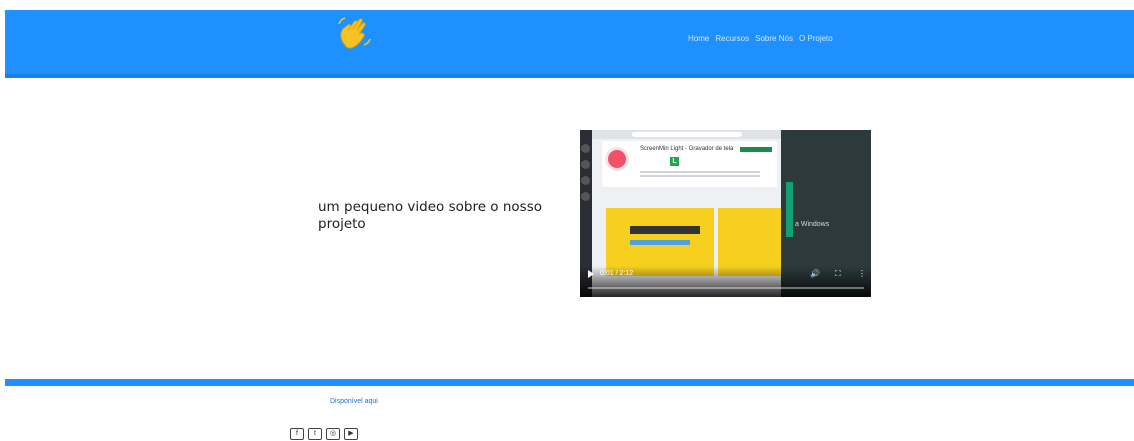 The height and width of the screenshot is (441, 1134). What do you see at coordinates (315, 434) in the screenshot?
I see `twitter-icon: t` at bounding box center [315, 434].